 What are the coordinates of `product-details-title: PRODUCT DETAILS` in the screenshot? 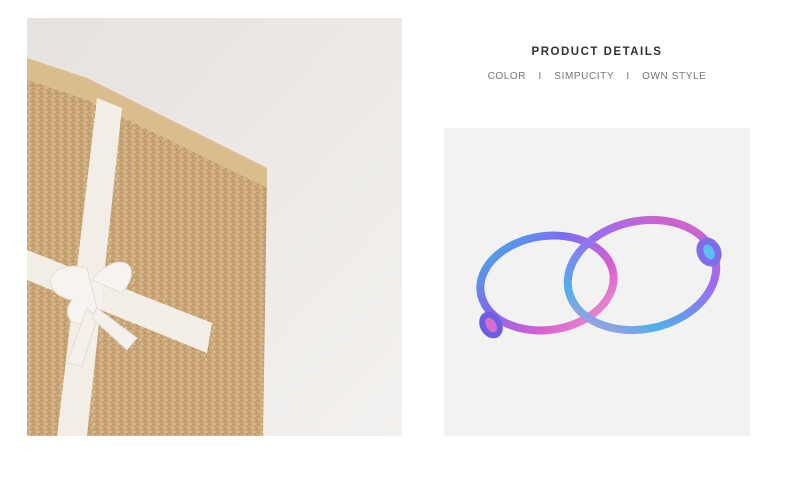 It's located at (597, 52).